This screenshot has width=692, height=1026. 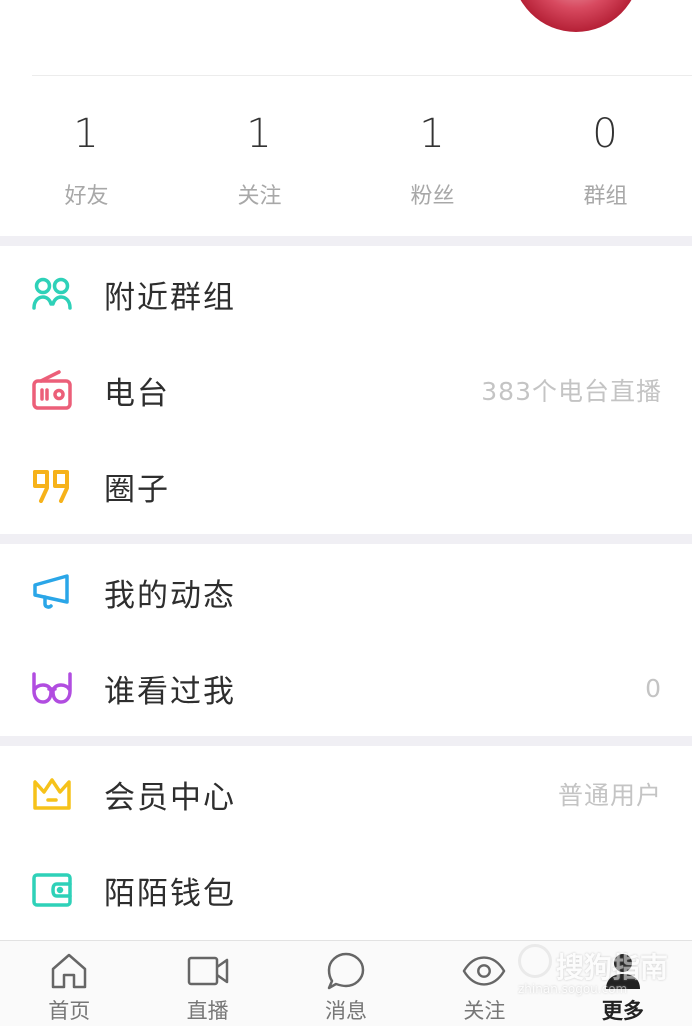 I want to click on stat-label: 好友, so click(x=86, y=196).